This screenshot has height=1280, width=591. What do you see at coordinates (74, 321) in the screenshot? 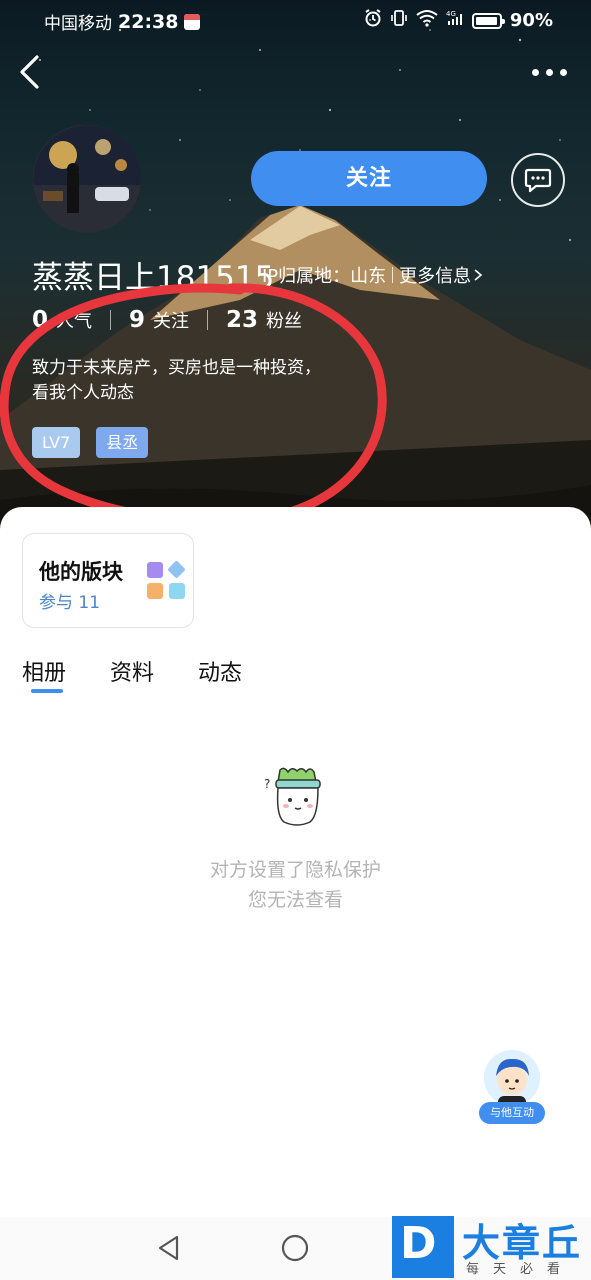
I see `stat-label: 人气` at bounding box center [74, 321].